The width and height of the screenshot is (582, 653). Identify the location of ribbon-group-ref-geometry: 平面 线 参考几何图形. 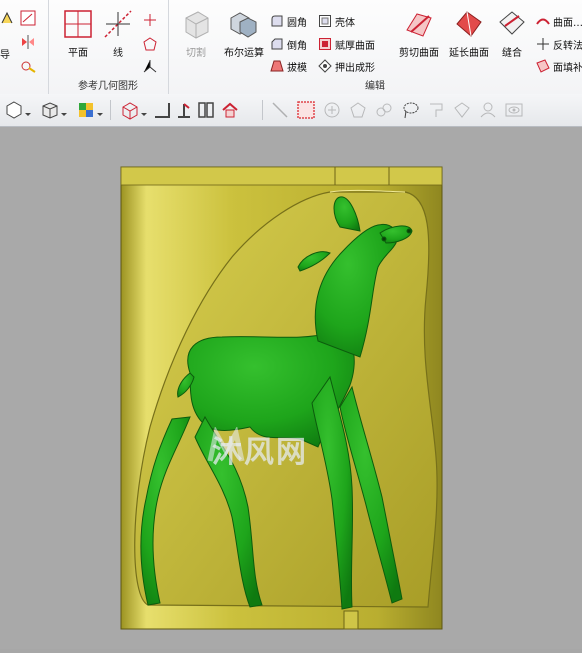
(108, 47).